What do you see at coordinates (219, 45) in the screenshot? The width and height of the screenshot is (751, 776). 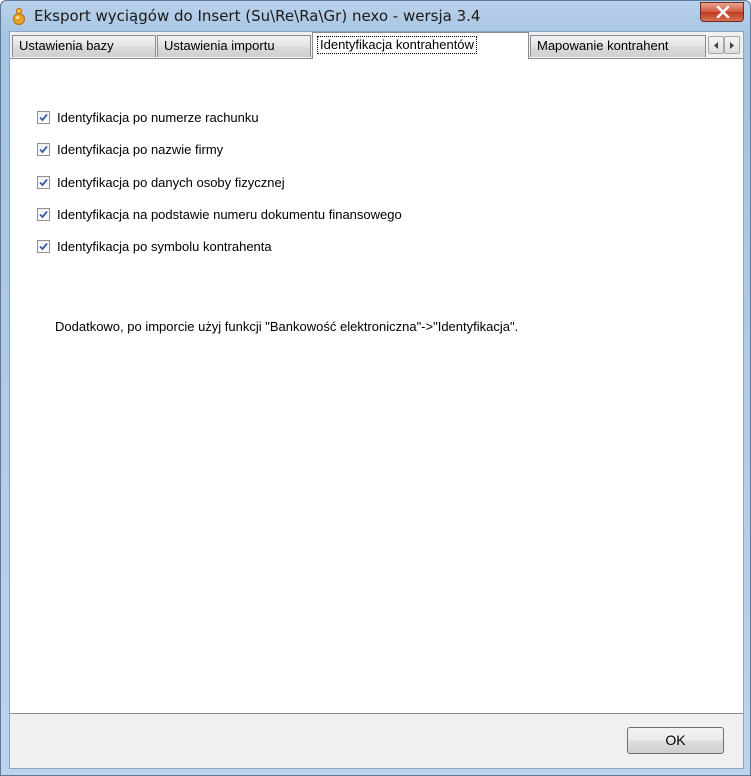 I see `tab-label: Ustawienia importu` at bounding box center [219, 45].